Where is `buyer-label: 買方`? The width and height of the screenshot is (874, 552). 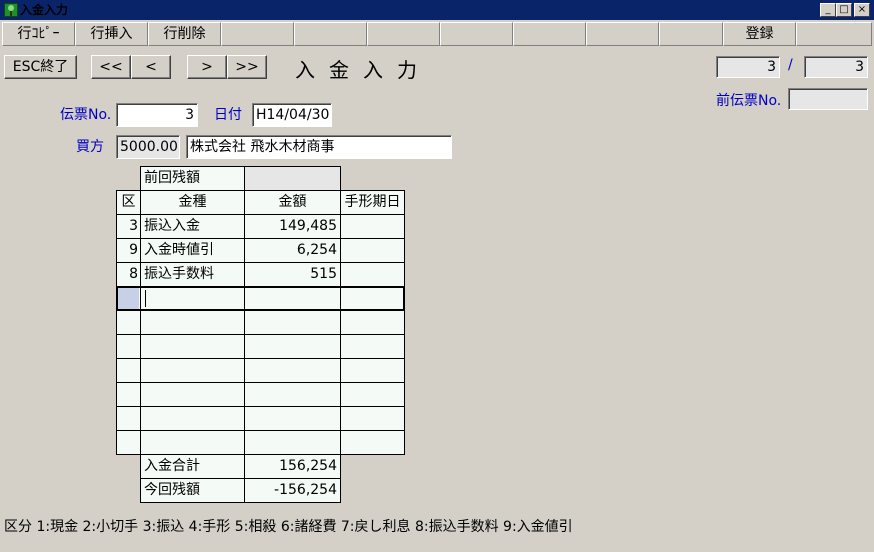
buyer-label: 買方 is located at coordinates (90, 147).